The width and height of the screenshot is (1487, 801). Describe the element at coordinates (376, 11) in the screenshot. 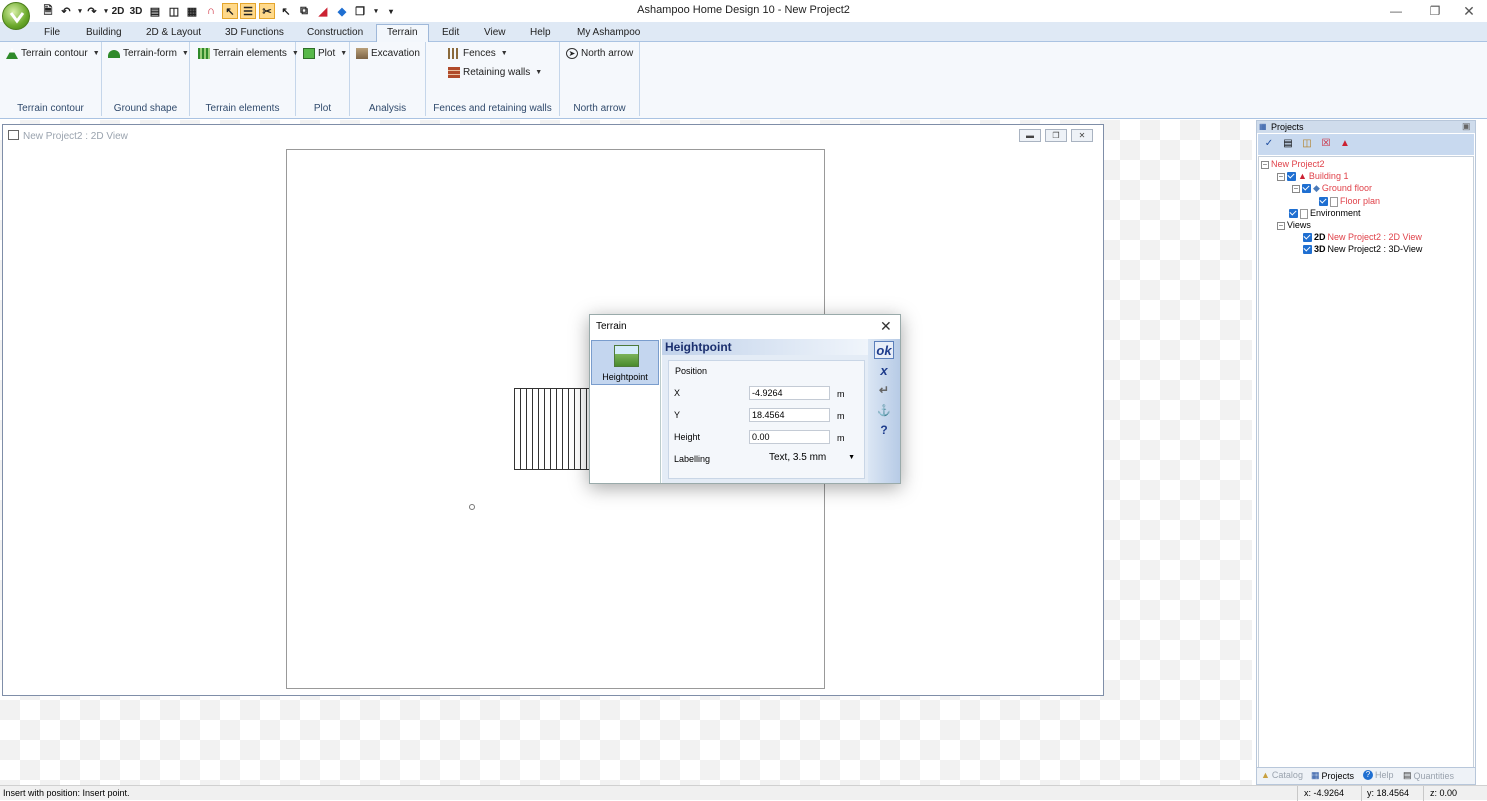

I see `duplicate-dropdown-icon: ▾` at that location.